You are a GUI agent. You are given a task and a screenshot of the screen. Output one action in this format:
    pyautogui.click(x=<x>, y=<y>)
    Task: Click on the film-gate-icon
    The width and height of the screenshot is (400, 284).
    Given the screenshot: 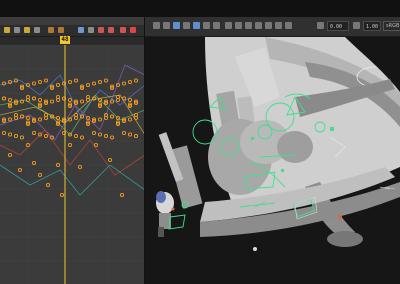 What is the action you would take?
    pyautogui.click(x=288, y=25)
    